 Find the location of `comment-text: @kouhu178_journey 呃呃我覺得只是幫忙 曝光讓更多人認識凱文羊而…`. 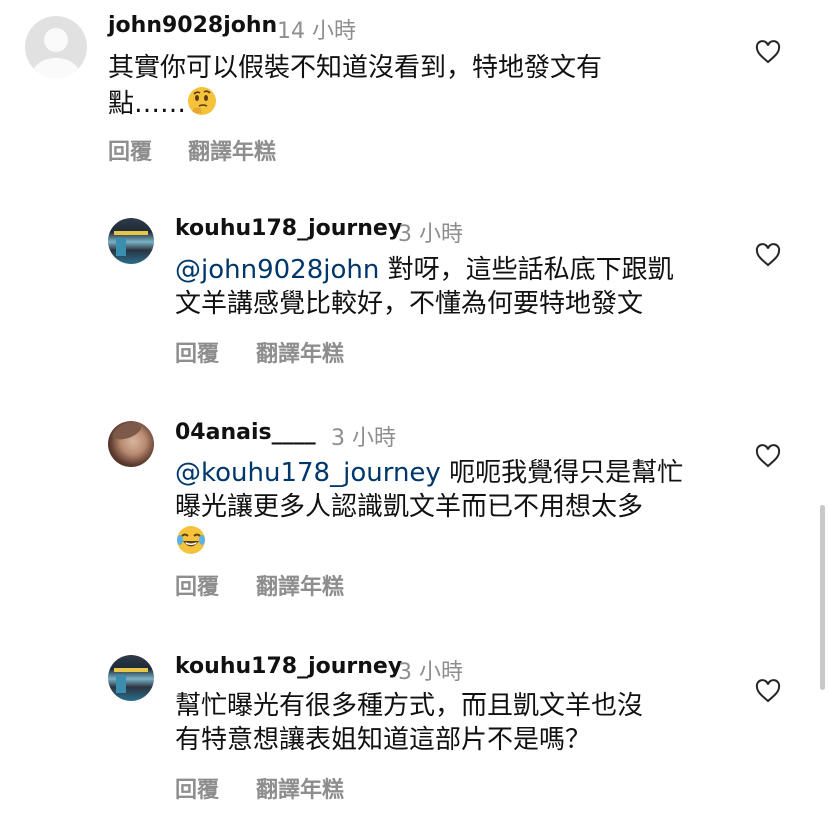

comment-text: @kouhu178_journey 呃呃我覺得只是幫忙 曝光讓更多人認識凱文羊而… is located at coordinates (429, 508).